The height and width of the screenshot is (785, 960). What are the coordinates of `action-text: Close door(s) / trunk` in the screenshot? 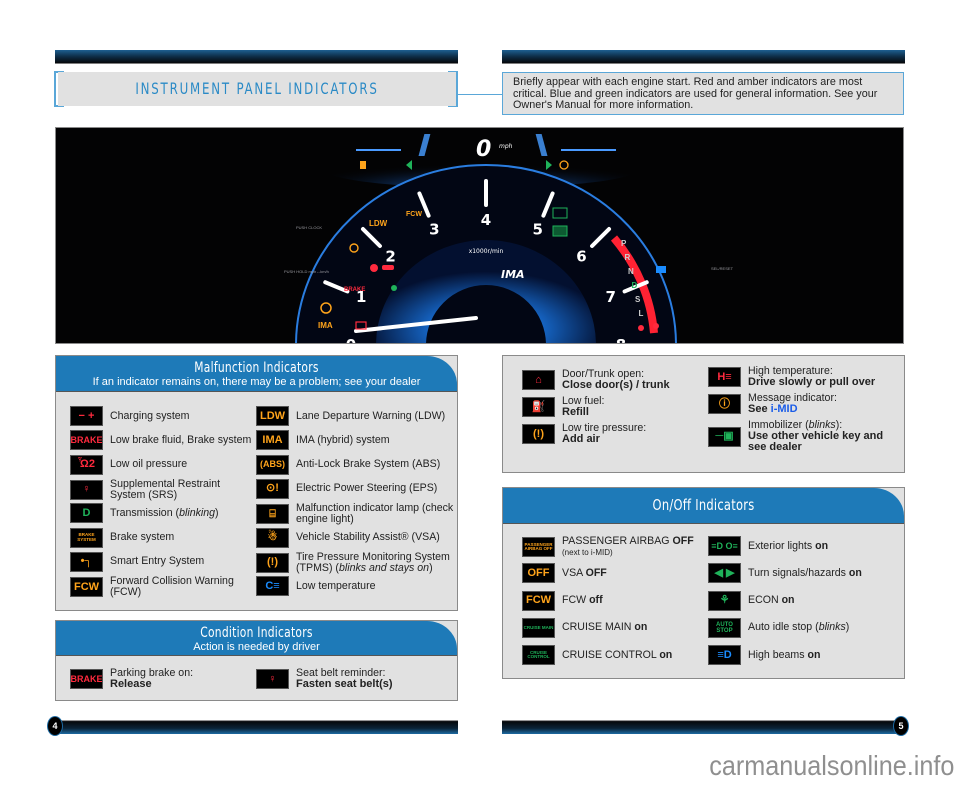 It's located at (616, 385).